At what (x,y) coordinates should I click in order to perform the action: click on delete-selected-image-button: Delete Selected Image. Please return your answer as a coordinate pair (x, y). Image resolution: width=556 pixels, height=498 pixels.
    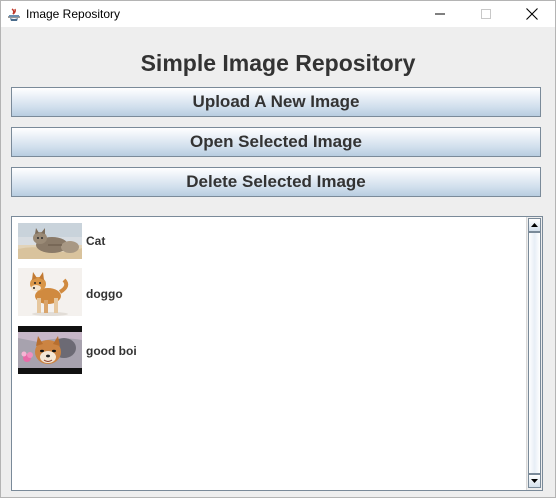
    Looking at the image, I should click on (276, 182).